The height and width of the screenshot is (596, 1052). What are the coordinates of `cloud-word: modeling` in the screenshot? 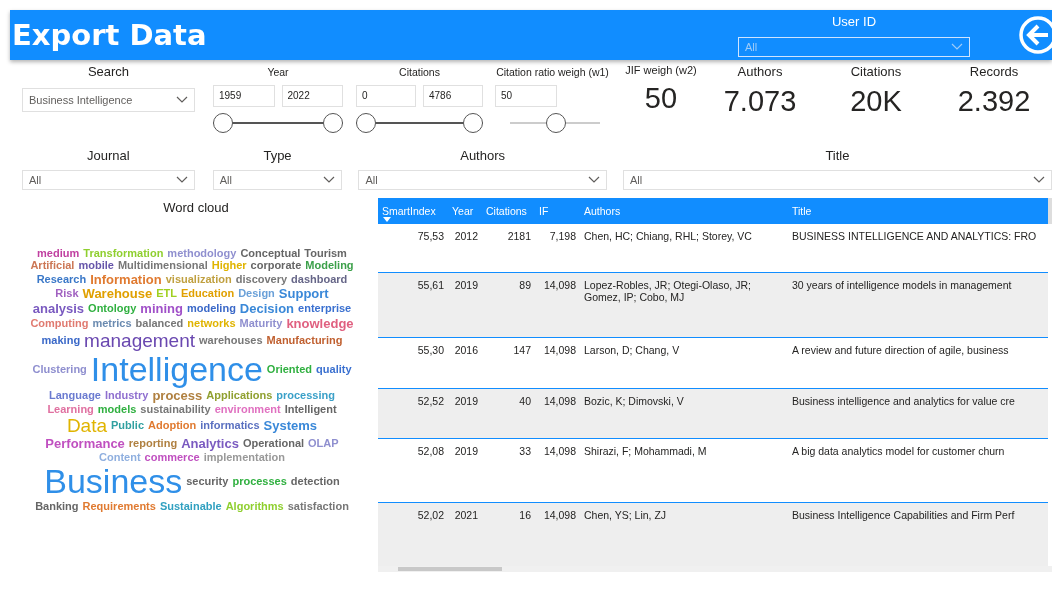 It's located at (211, 309).